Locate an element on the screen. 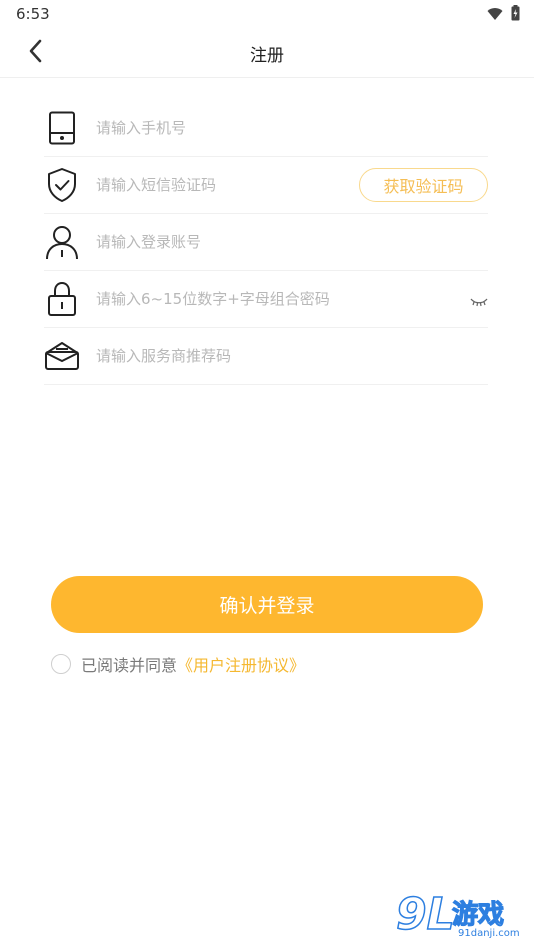 This screenshot has width=534, height=950. phone-input is located at coordinates (292, 128).